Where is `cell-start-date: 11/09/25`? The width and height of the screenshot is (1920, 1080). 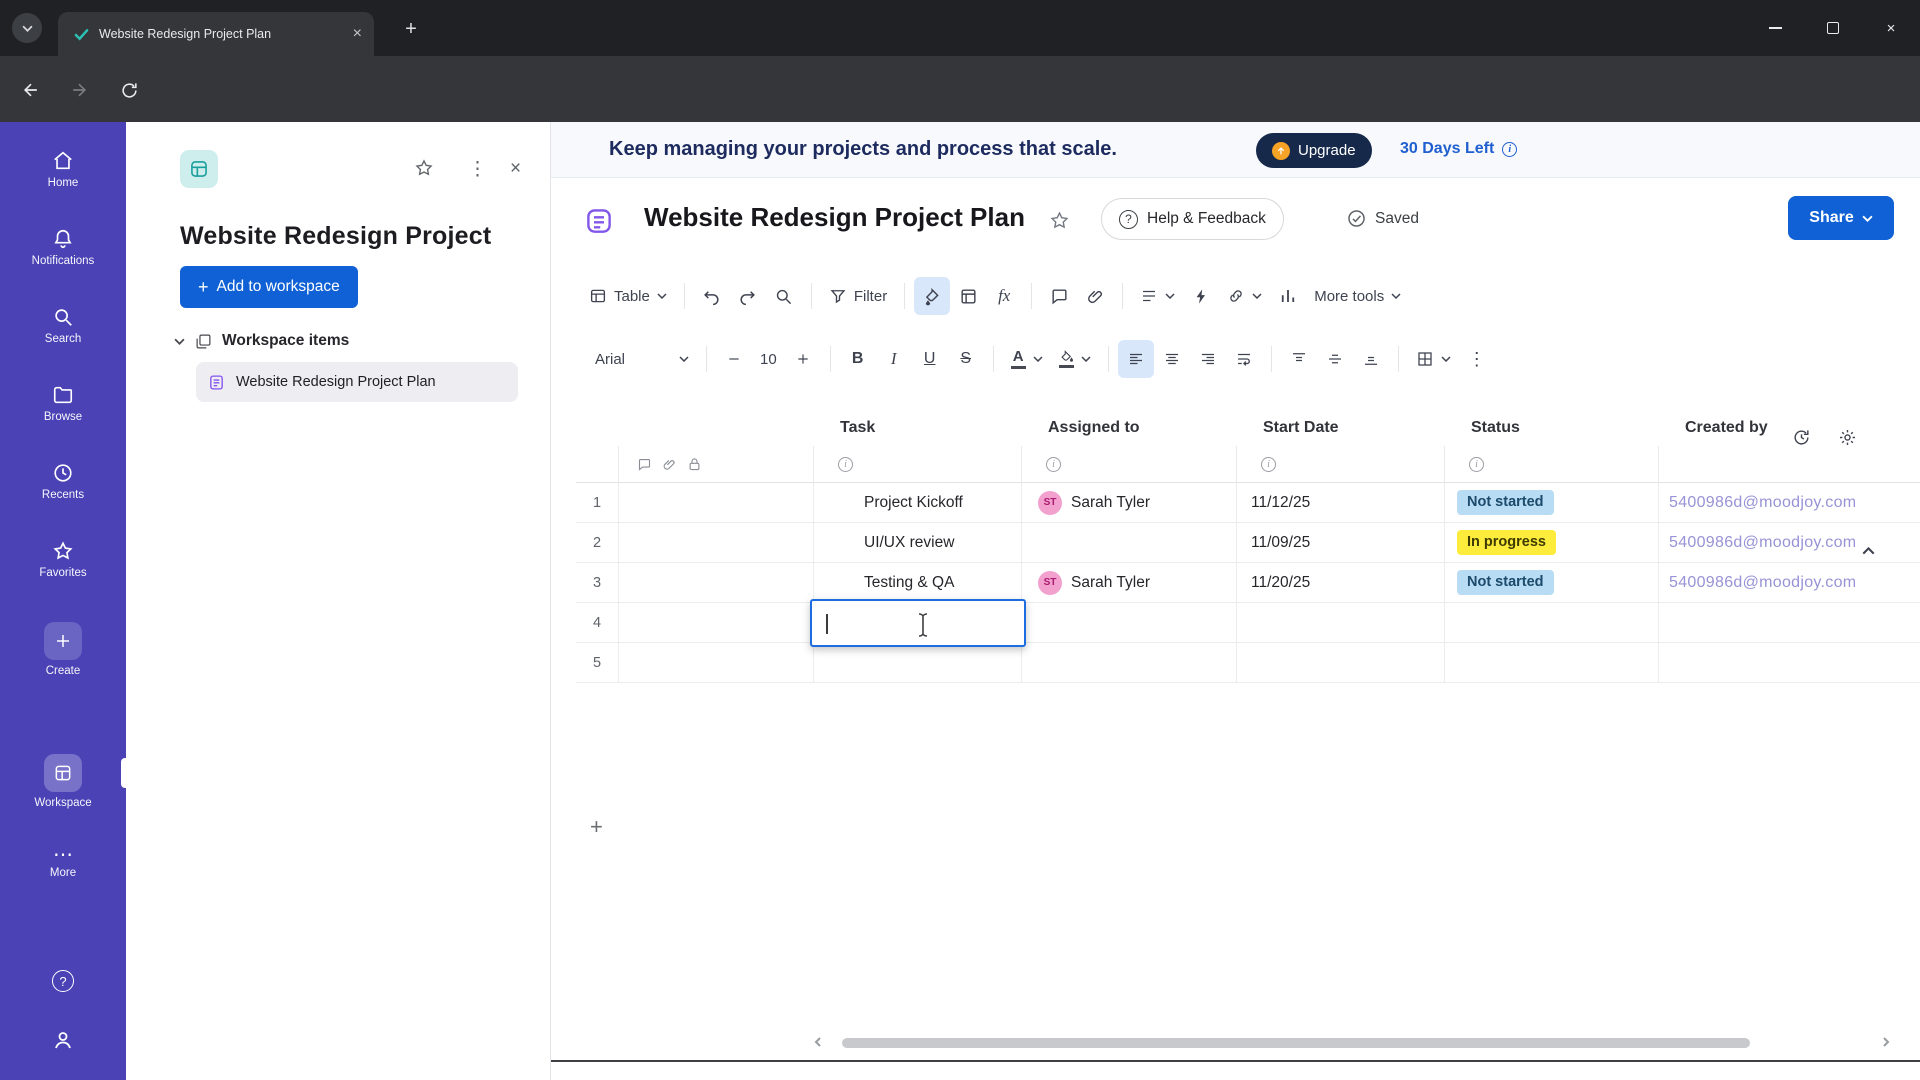 cell-start-date: 11/09/25 is located at coordinates (1341, 543).